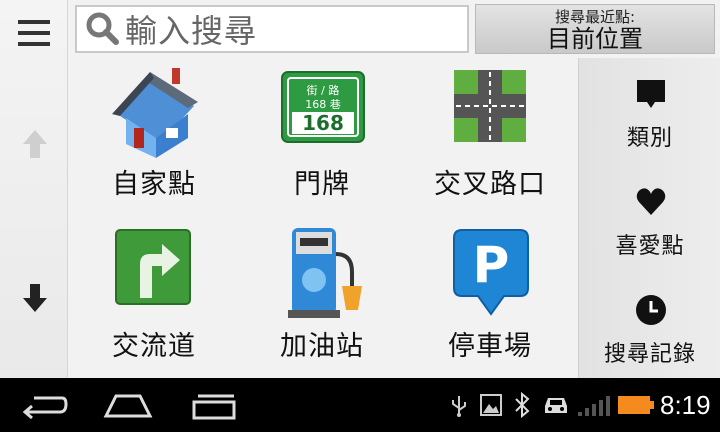 Image resolution: width=720 pixels, height=432 pixels. Describe the element at coordinates (650, 246) in the screenshot. I see `favorites-label: 喜愛點` at that location.